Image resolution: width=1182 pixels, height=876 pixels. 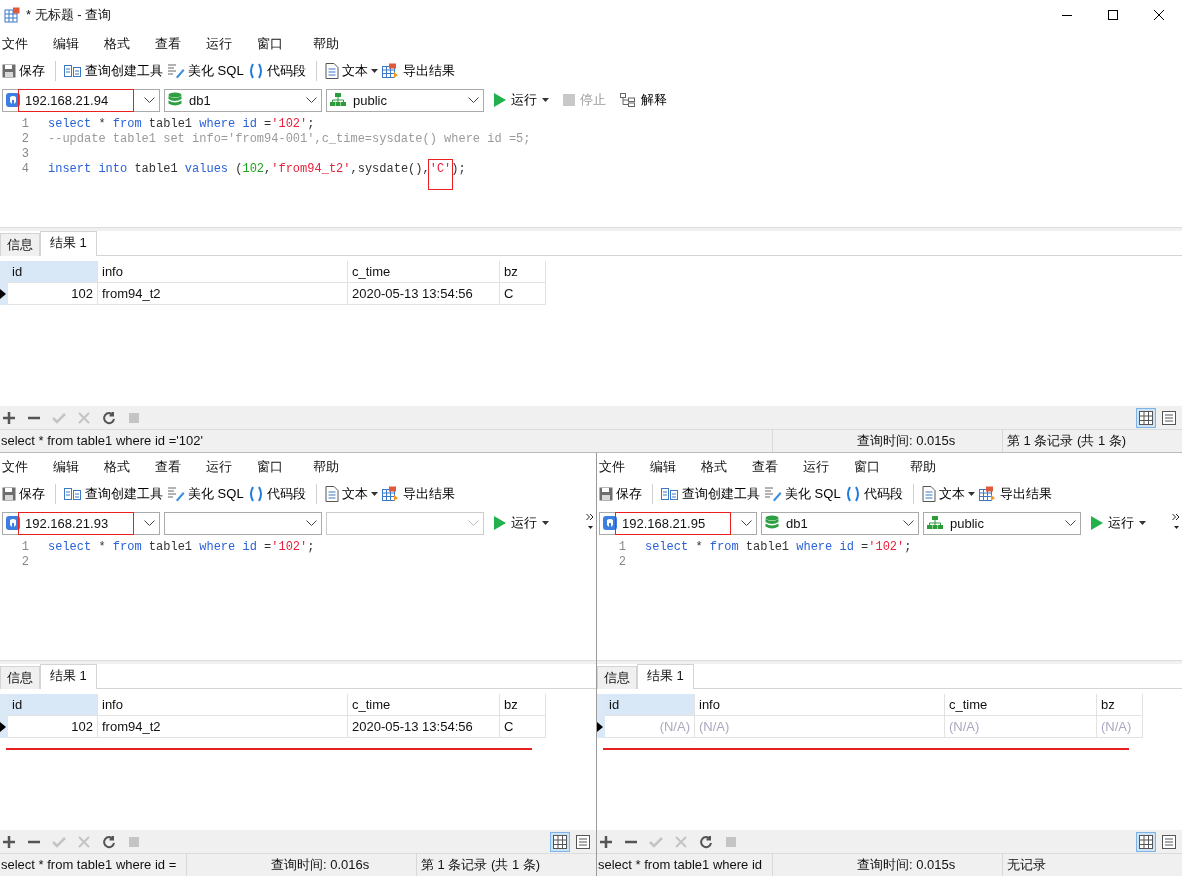 What do you see at coordinates (331, 494) in the screenshot?
I see `document-icon` at bounding box center [331, 494].